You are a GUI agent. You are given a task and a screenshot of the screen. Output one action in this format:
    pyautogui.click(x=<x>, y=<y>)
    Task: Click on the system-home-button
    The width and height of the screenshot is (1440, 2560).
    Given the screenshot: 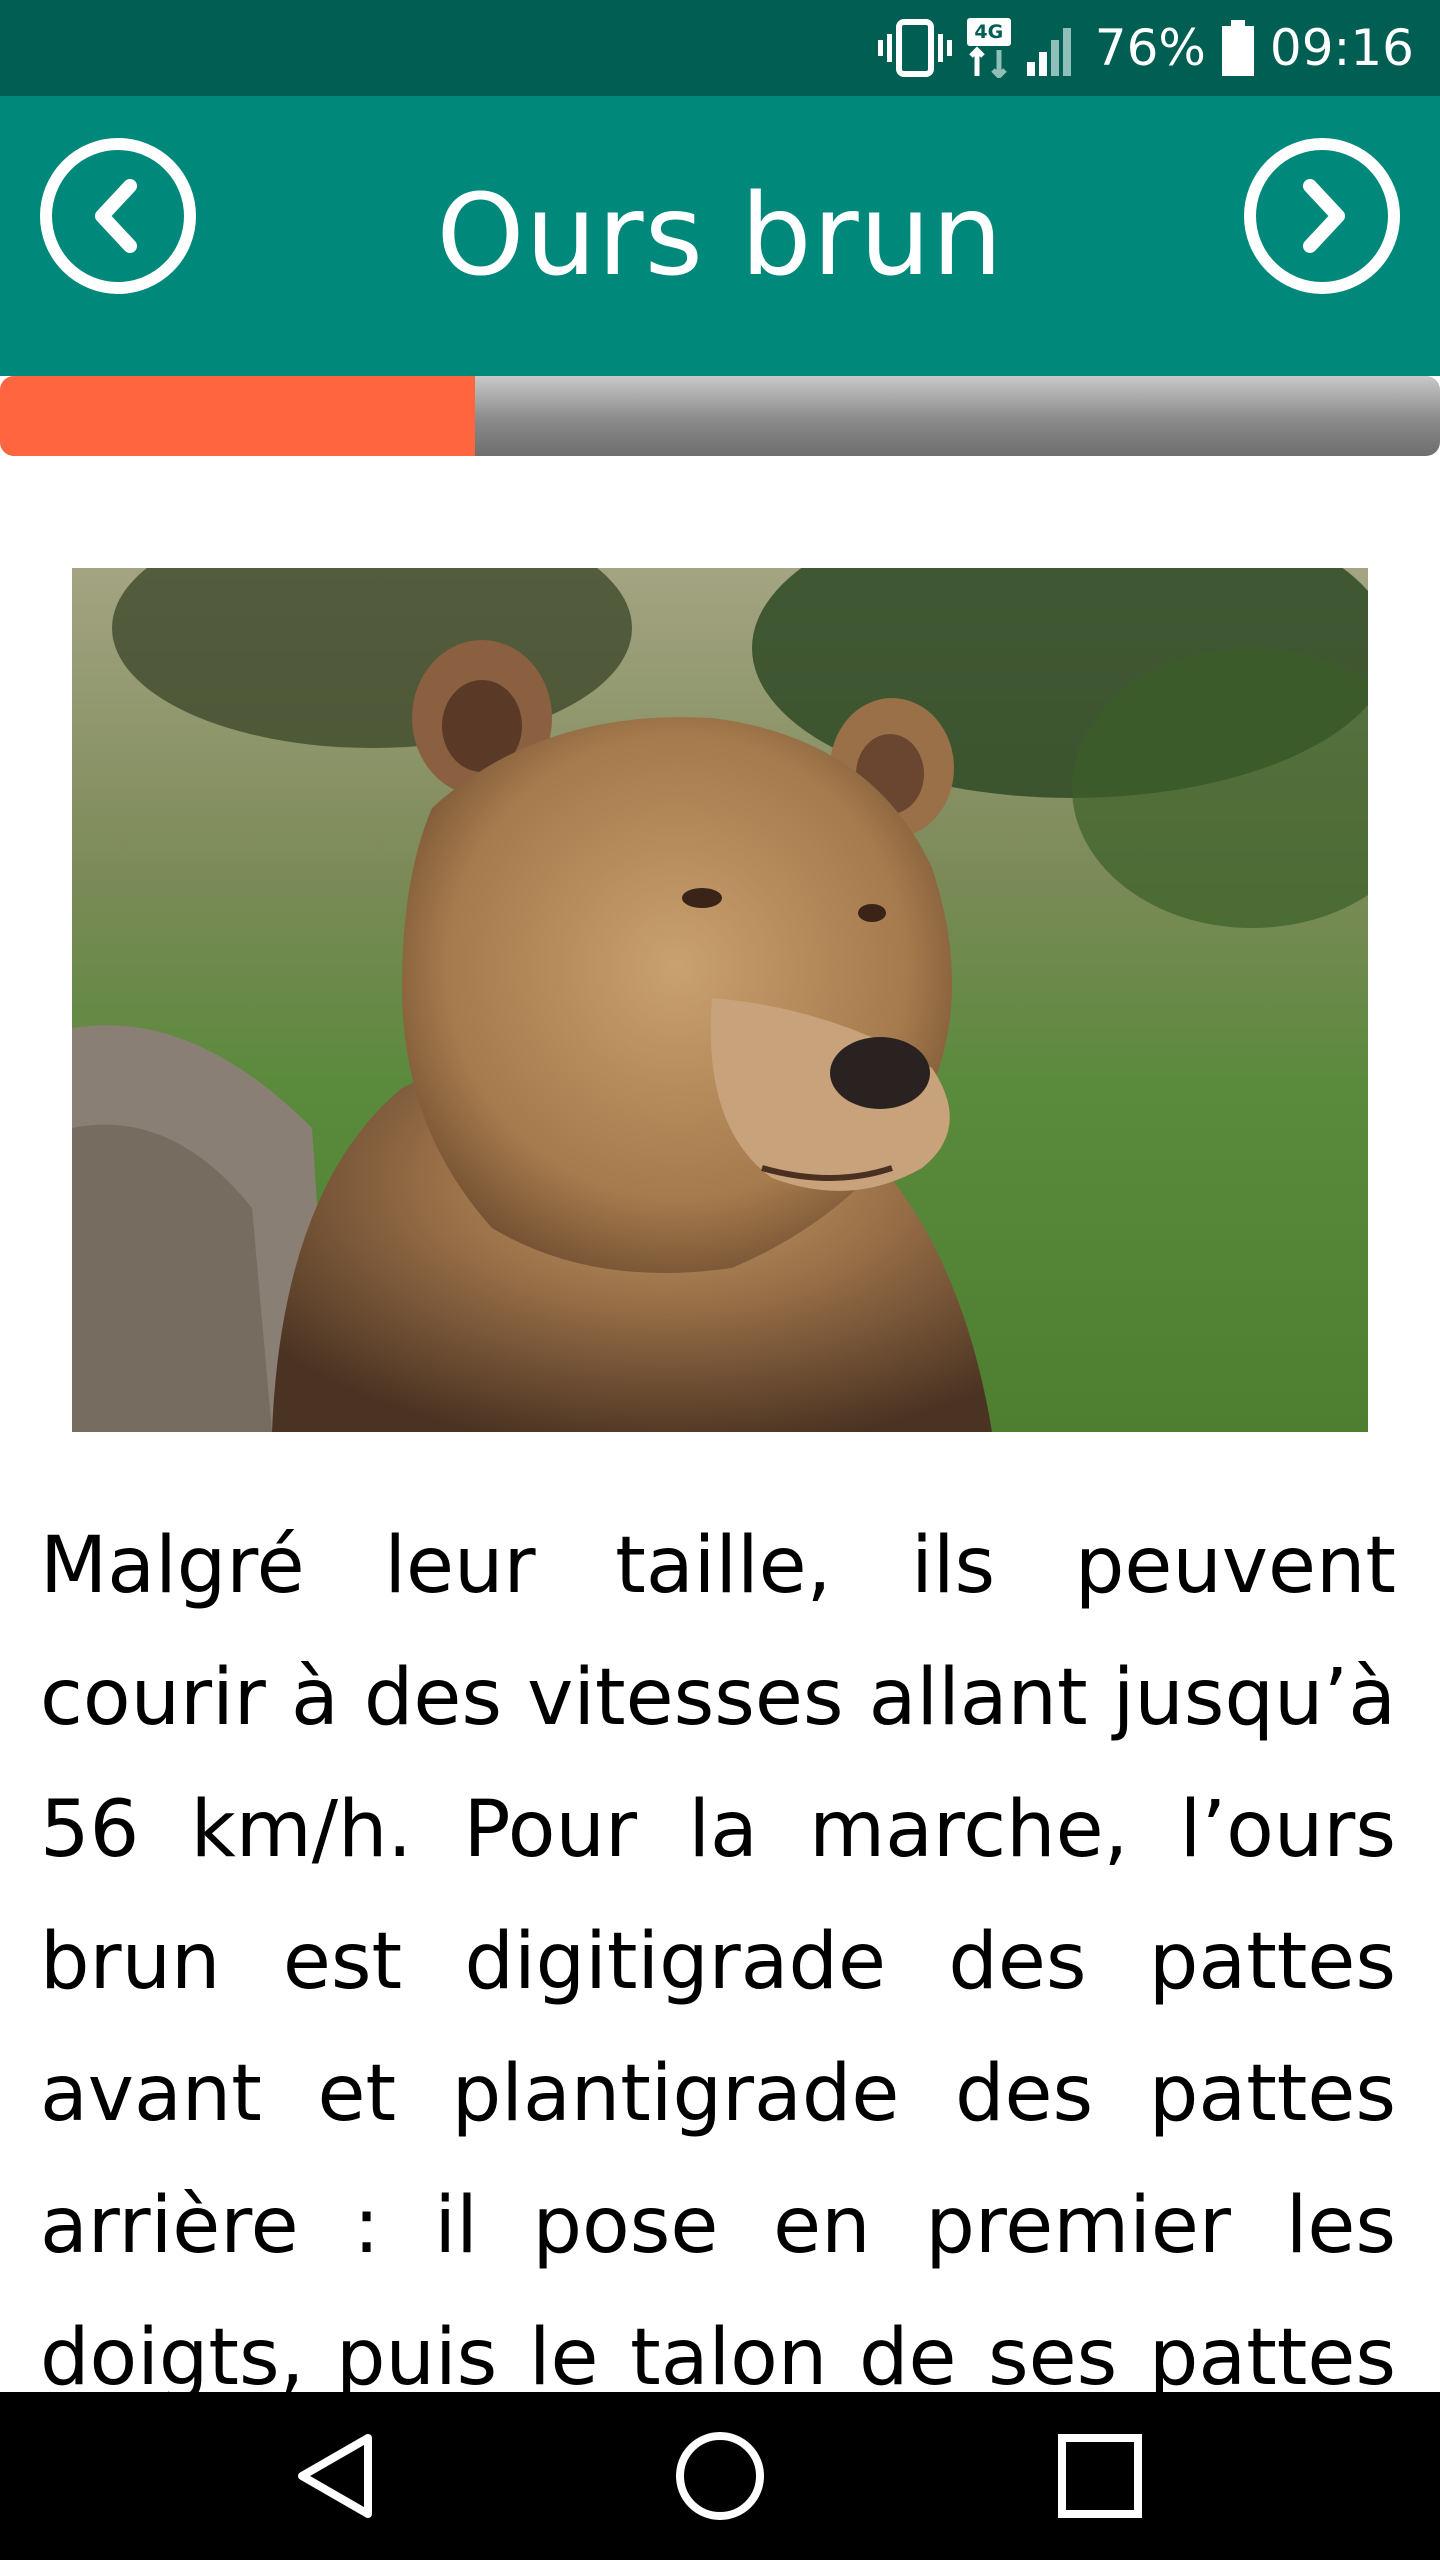 What is the action you would take?
    pyautogui.click(x=720, y=2476)
    